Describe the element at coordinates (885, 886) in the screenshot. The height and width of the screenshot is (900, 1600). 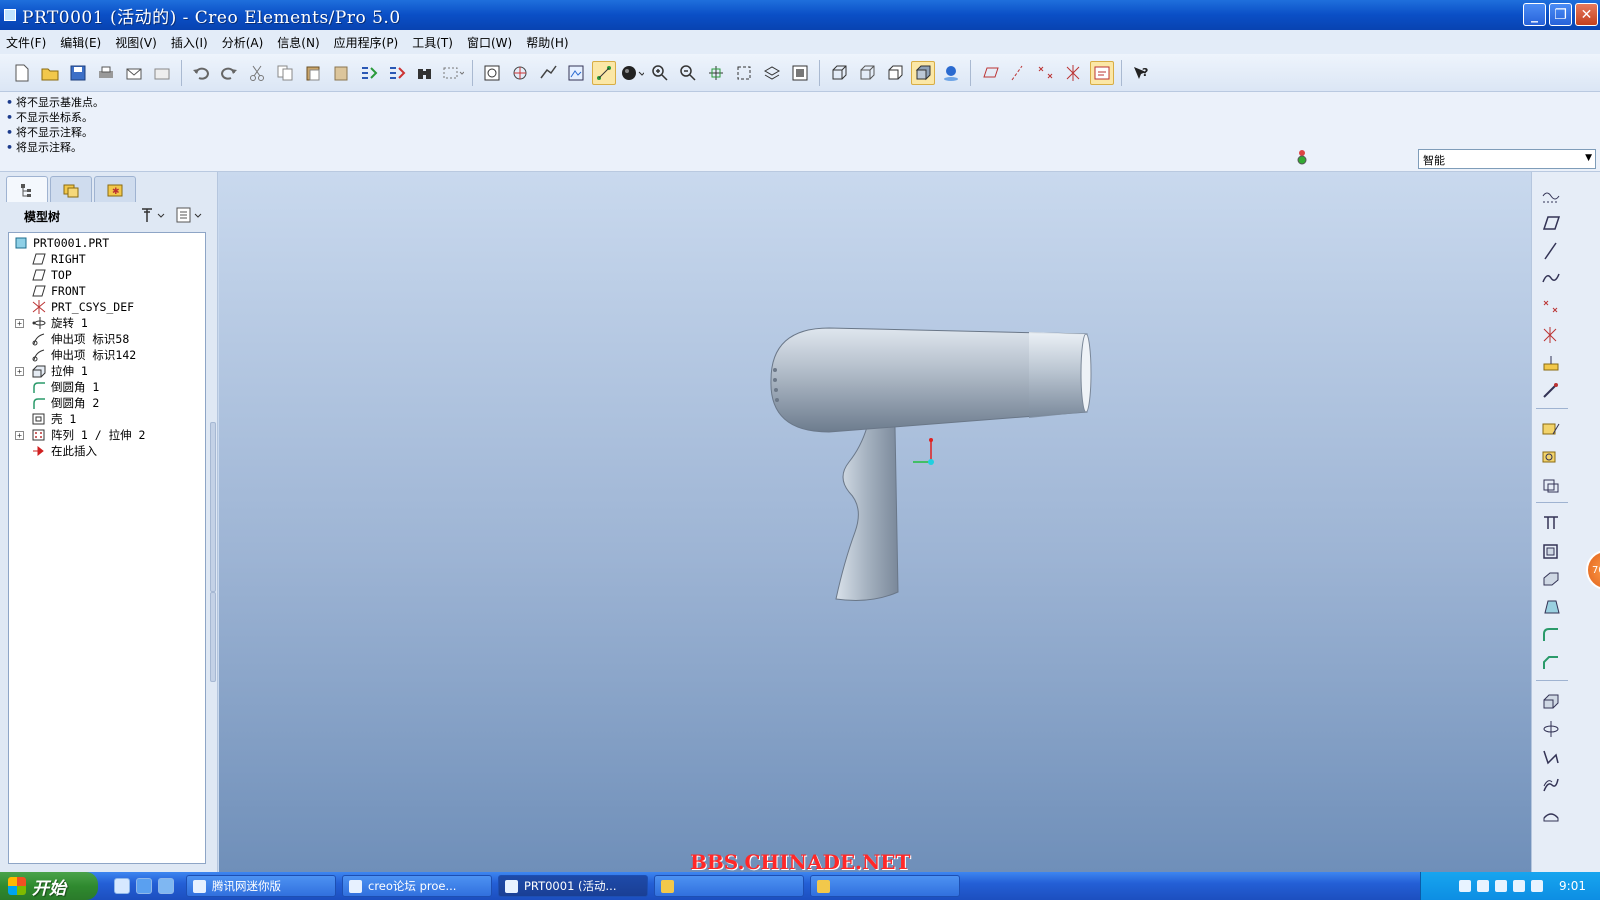
I see `taskbar-item` at that location.